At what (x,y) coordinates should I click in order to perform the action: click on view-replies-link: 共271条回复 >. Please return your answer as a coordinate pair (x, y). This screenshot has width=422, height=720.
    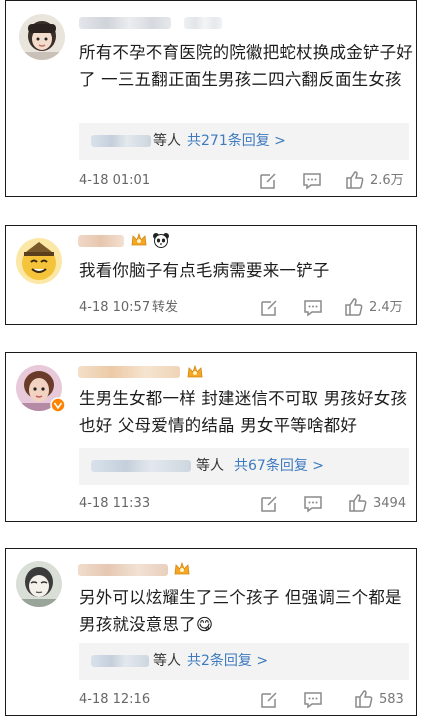
    Looking at the image, I should click on (236, 141).